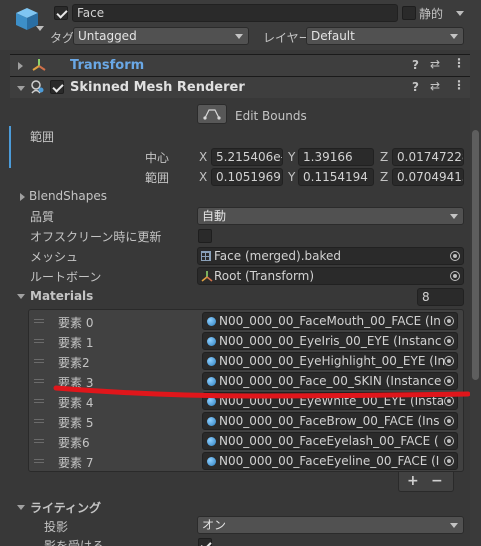  Describe the element at coordinates (21, 507) in the screenshot. I see `lighting-foldout-icon` at that location.